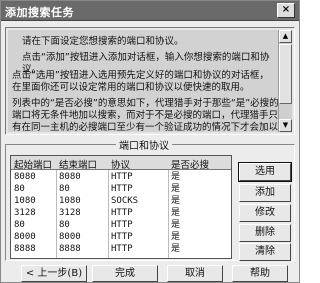  I want to click on table-row: 1080 1080 SOCKS 是, so click(121, 201).